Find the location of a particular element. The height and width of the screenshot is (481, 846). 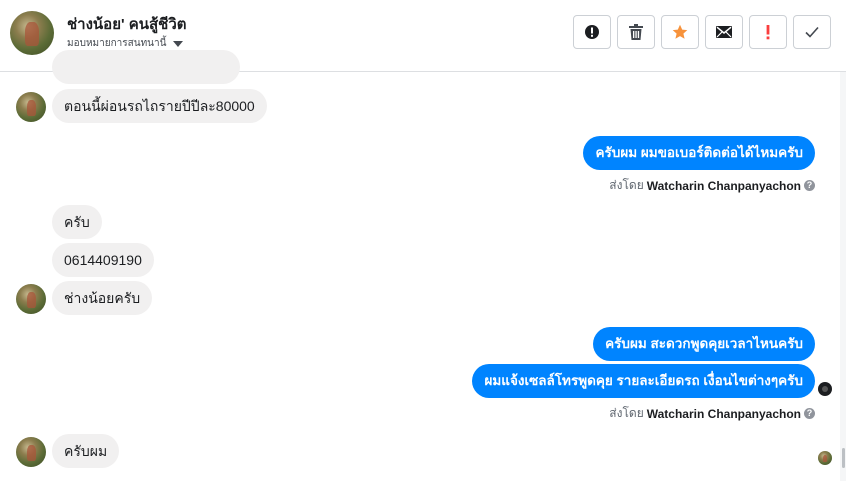

message-bubble-incoming: ตอนนี้ผ่อนรถไถรายปีปีละ80000 is located at coordinates (159, 106).